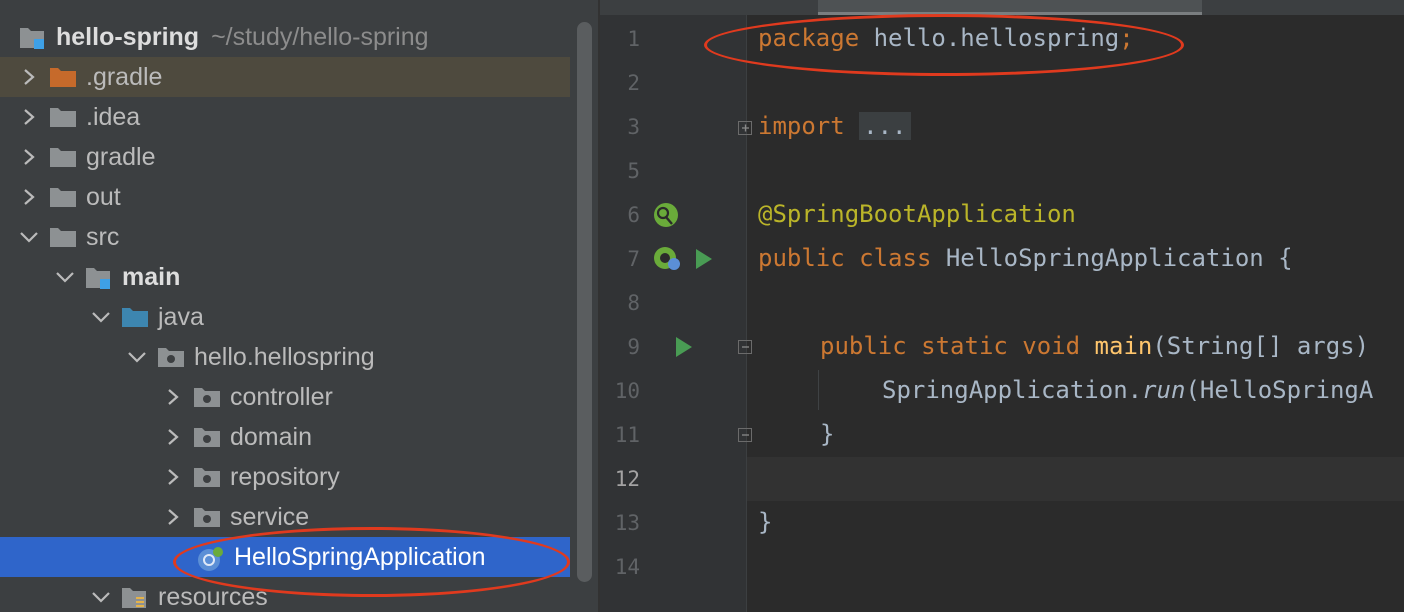 The height and width of the screenshot is (612, 1404). Describe the element at coordinates (818, 390) in the screenshot. I see `indent-guide` at that location.